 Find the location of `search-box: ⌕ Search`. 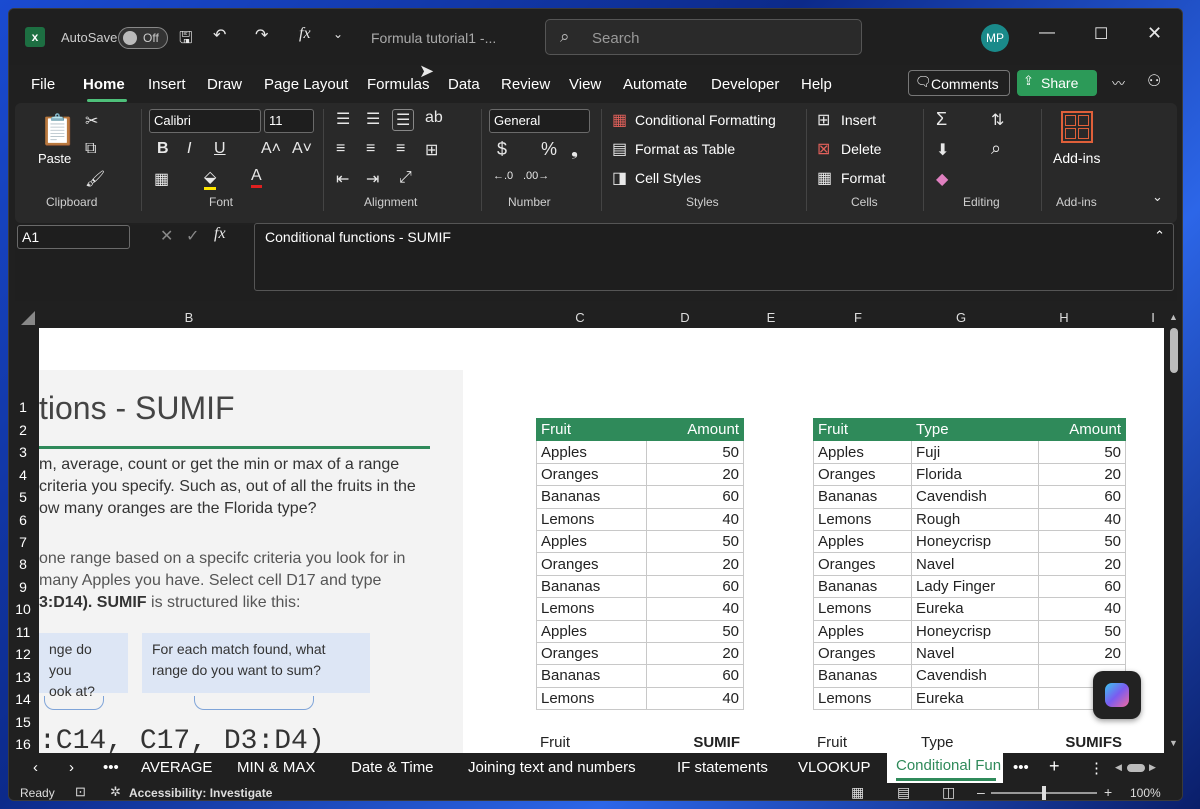

search-box: ⌕ Search is located at coordinates (703, 37).